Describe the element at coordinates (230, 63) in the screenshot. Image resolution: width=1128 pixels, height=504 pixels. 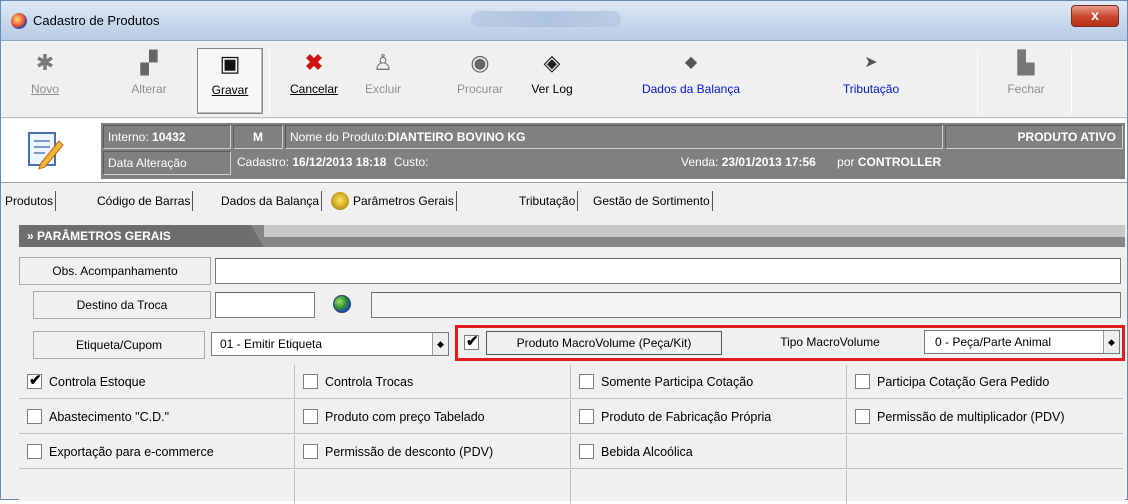
I see `save-icon: ▣` at that location.